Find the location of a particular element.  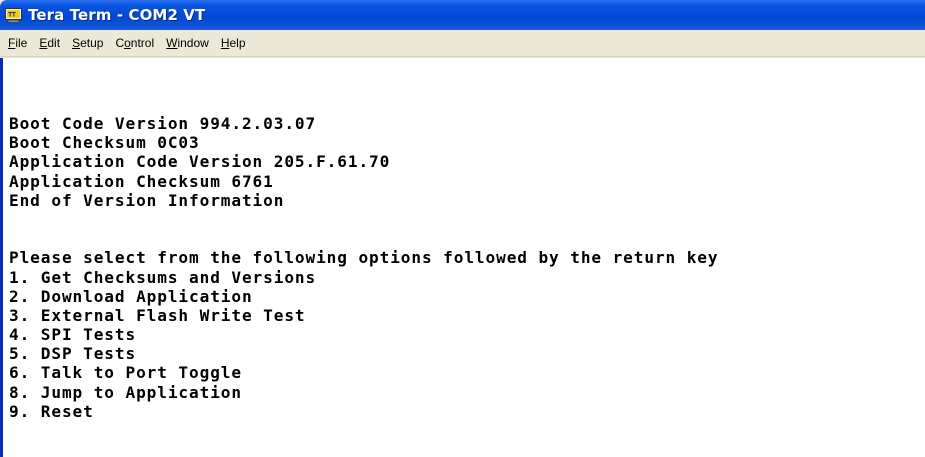

tera-term-app-icon: TT is located at coordinates (13, 15).